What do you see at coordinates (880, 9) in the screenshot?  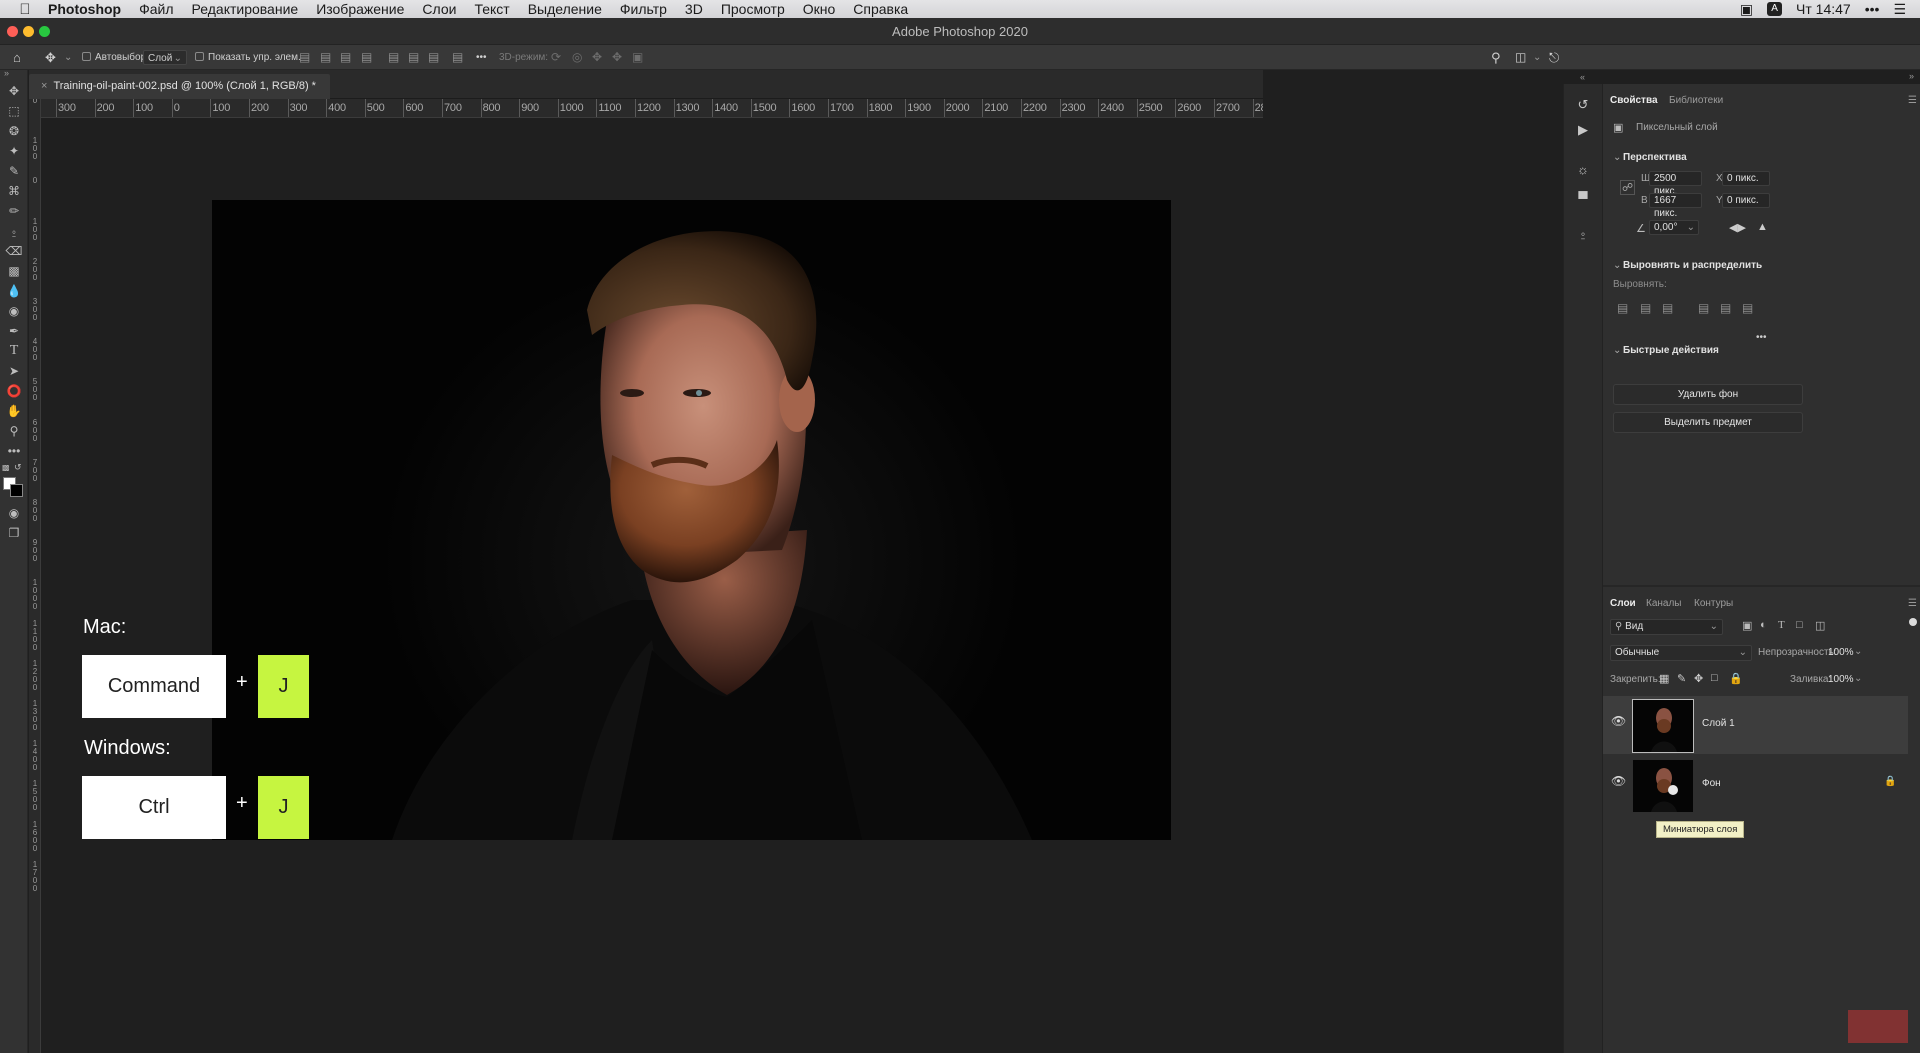 I see `menu-help: Справка` at bounding box center [880, 9].